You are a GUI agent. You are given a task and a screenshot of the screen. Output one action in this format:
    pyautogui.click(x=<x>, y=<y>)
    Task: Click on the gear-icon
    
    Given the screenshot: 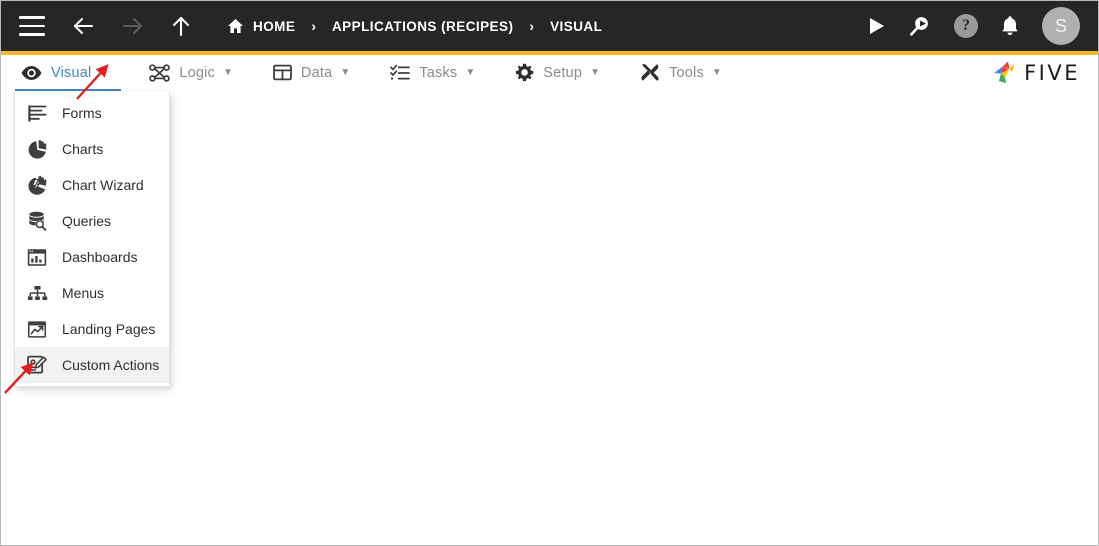 What is the action you would take?
    pyautogui.click(x=524, y=72)
    